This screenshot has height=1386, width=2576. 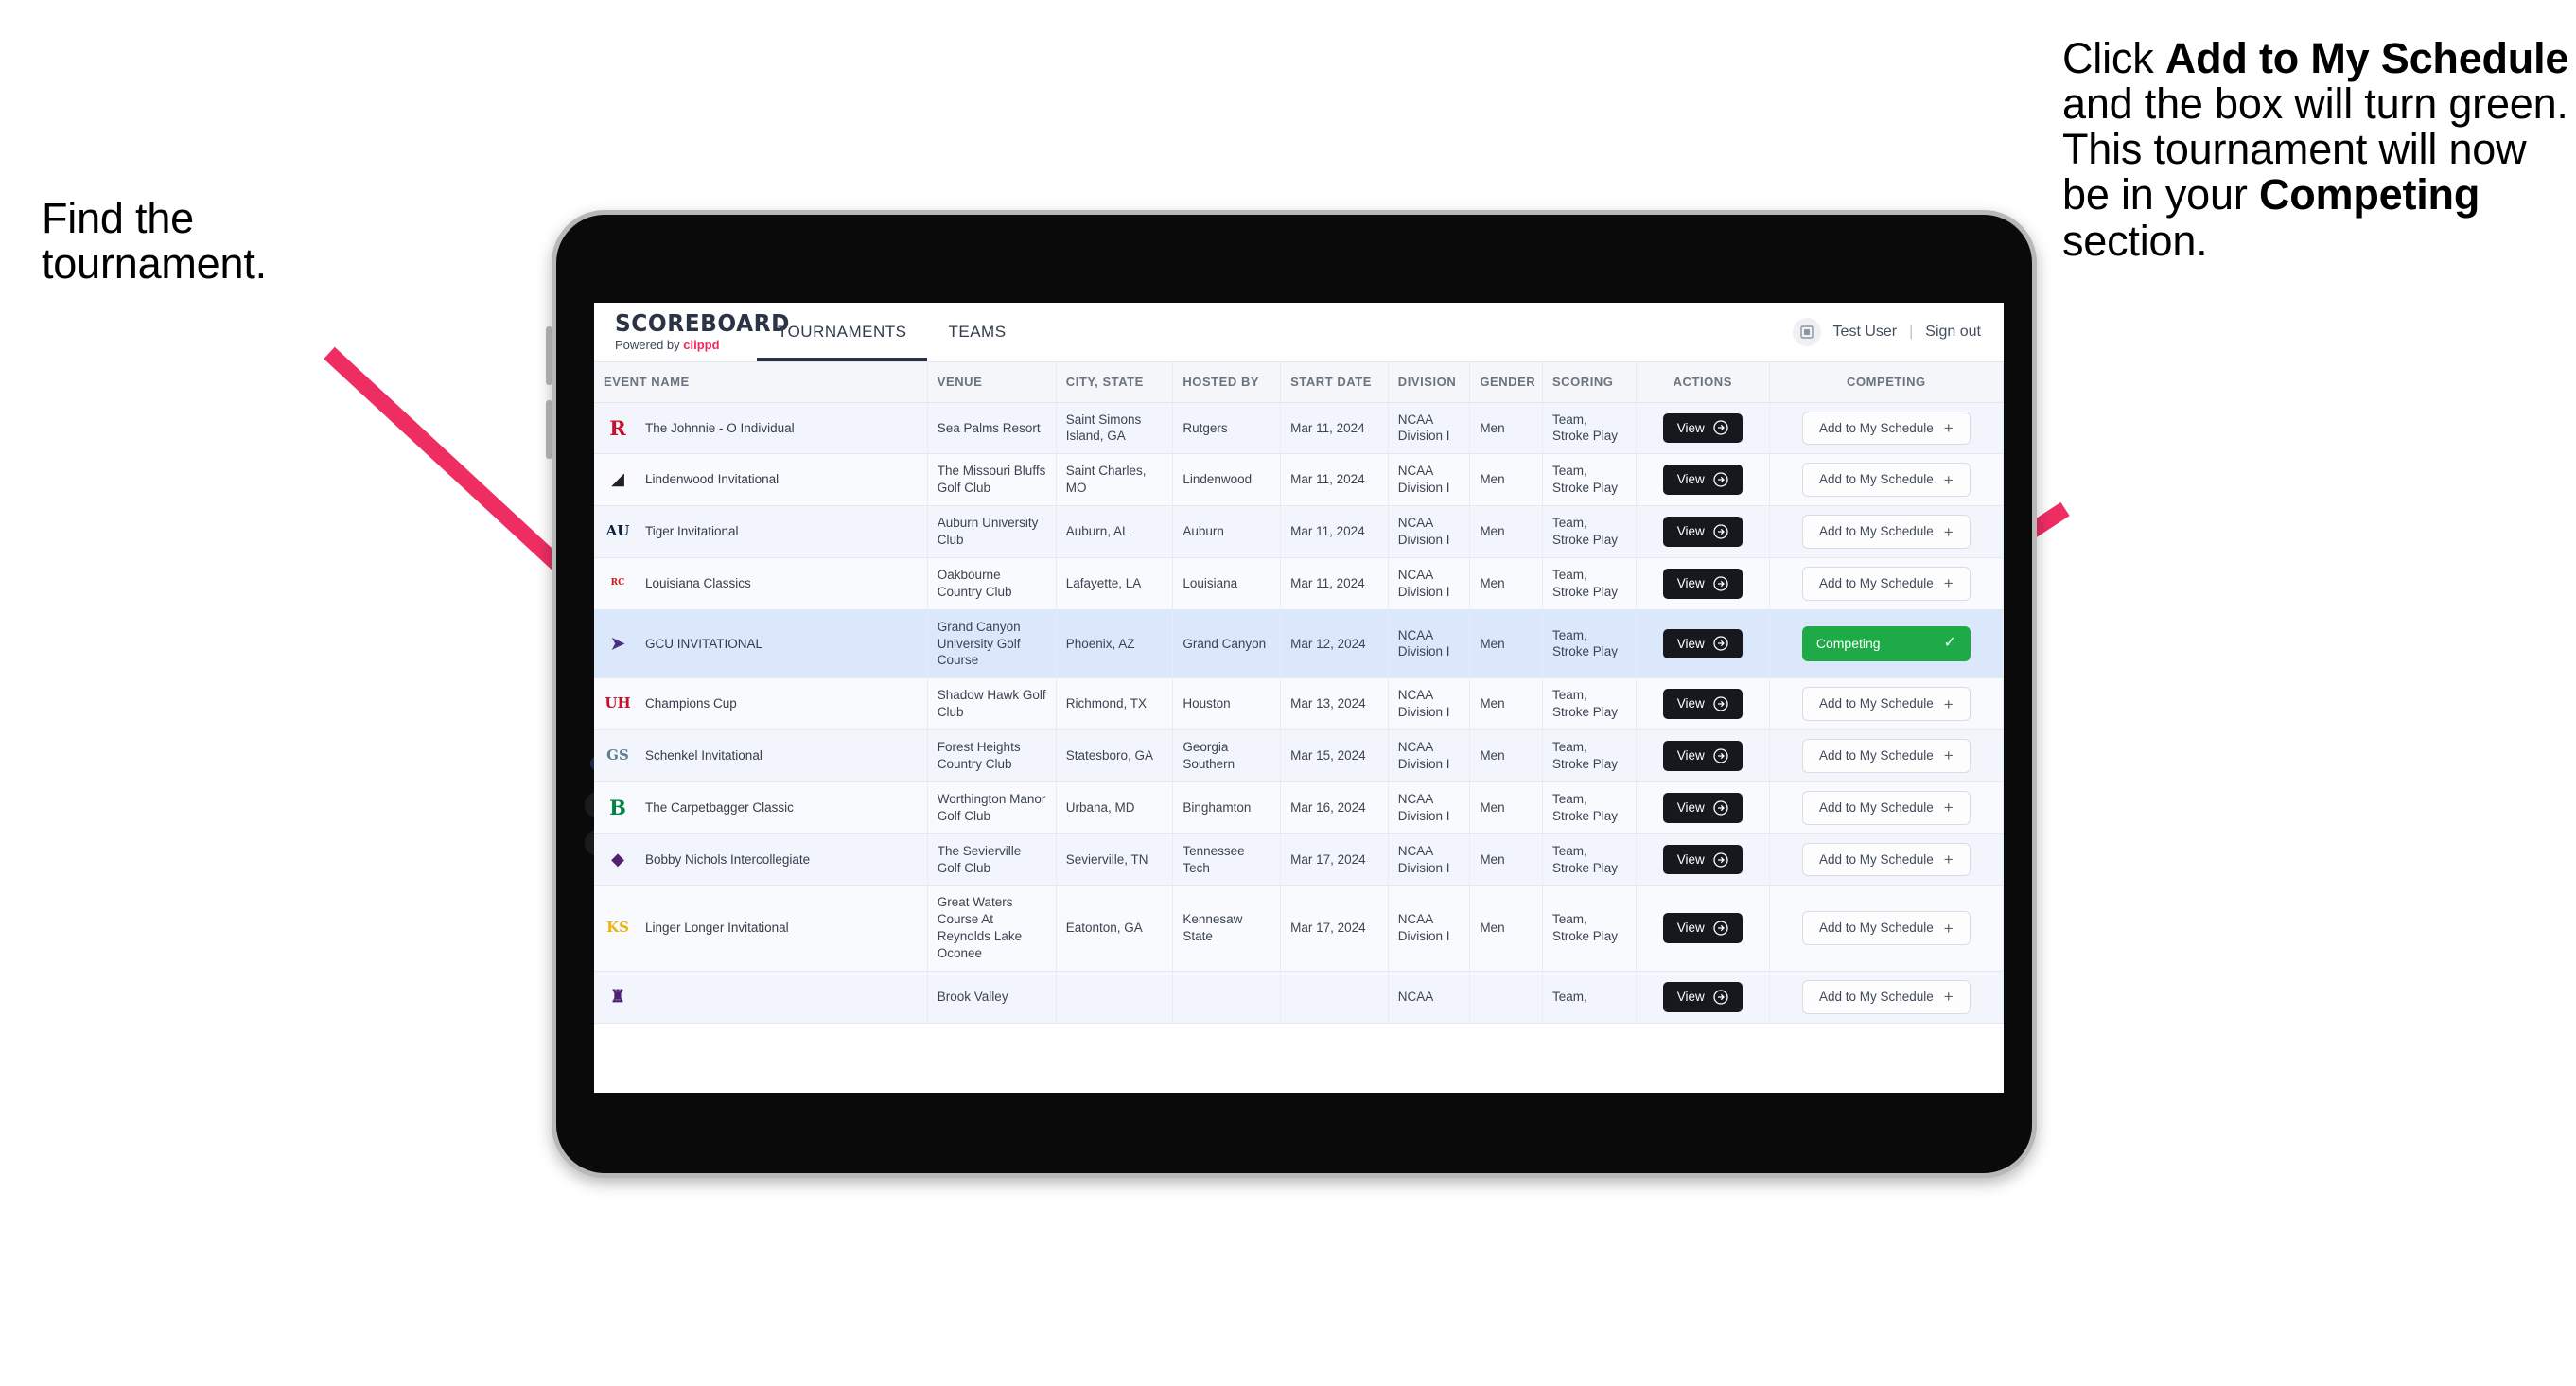 What do you see at coordinates (618, 531) in the screenshot?
I see `team-logo-icon: AU` at bounding box center [618, 531].